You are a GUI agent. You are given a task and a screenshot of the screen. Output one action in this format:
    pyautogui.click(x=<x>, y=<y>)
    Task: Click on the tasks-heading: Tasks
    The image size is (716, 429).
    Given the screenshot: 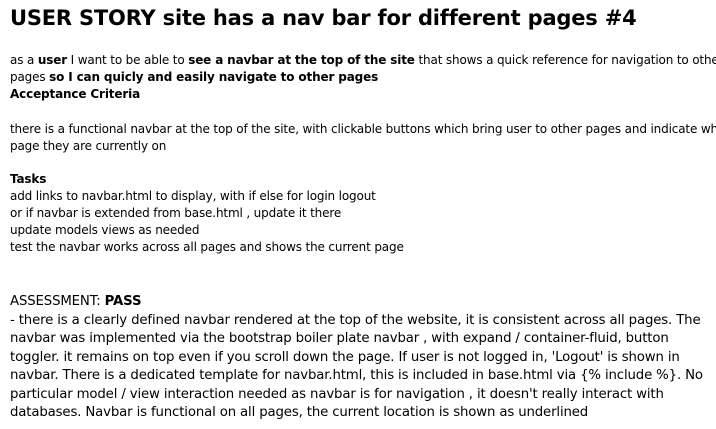 What is the action you would take?
    pyautogui.click(x=28, y=179)
    